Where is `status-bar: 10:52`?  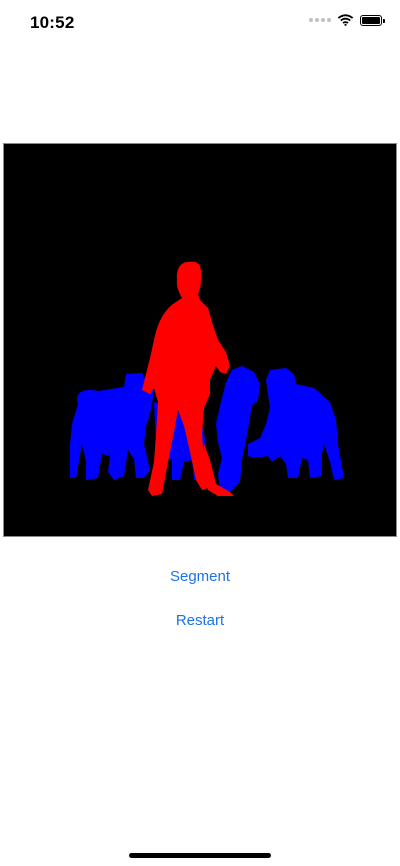
status-bar: 10:52 is located at coordinates (200, 22).